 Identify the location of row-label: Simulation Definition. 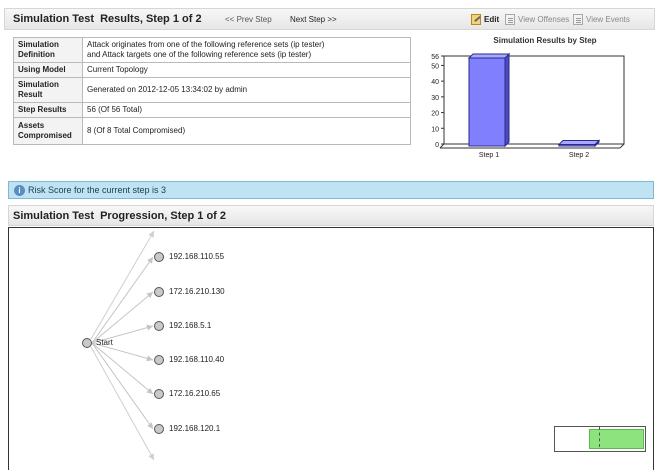
(48, 50).